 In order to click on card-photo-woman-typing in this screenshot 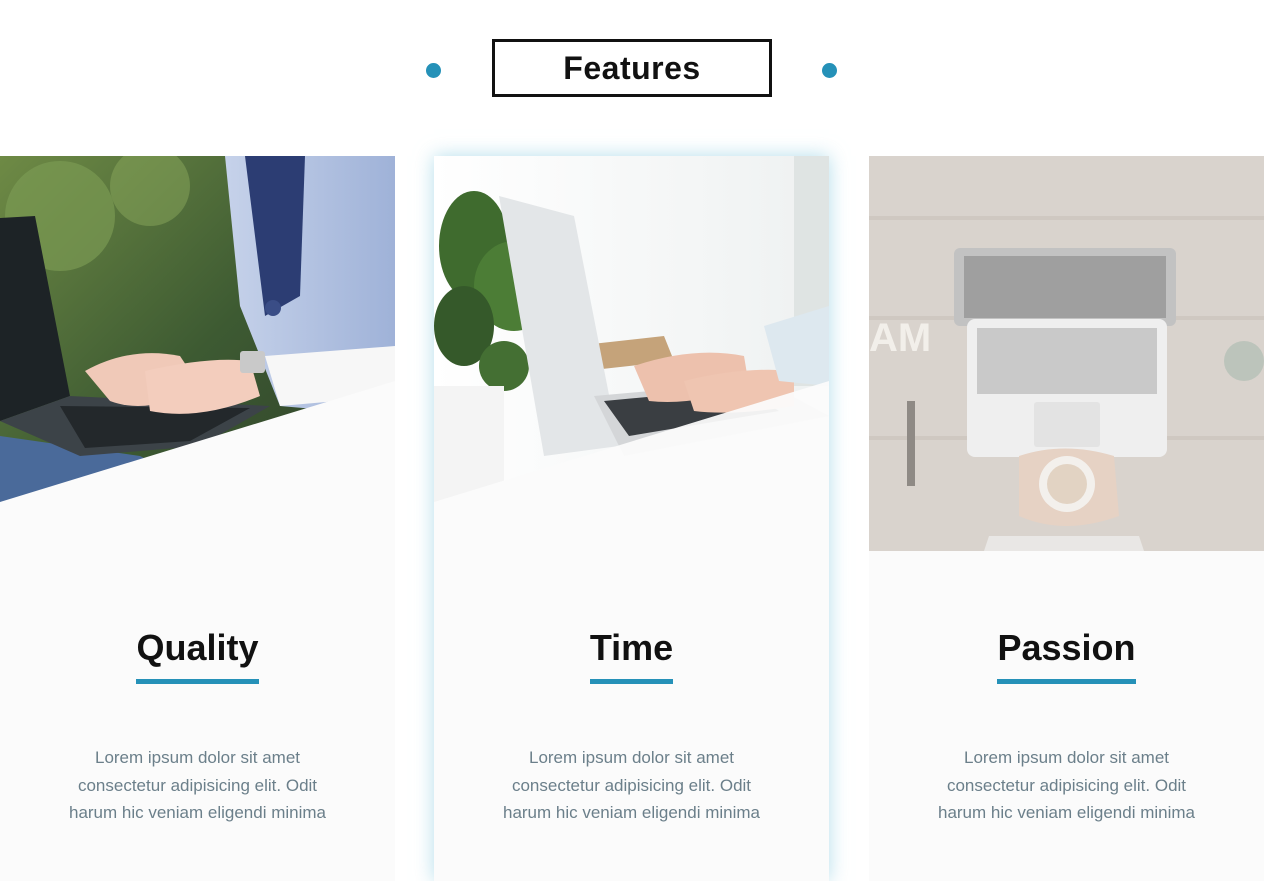, I will do `click(197, 353)`.